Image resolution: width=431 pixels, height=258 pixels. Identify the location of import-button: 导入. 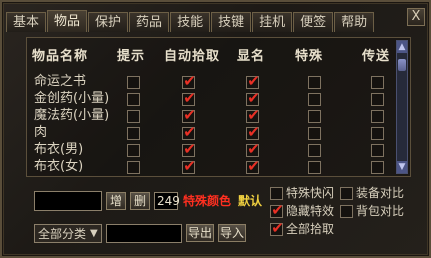
(232, 233).